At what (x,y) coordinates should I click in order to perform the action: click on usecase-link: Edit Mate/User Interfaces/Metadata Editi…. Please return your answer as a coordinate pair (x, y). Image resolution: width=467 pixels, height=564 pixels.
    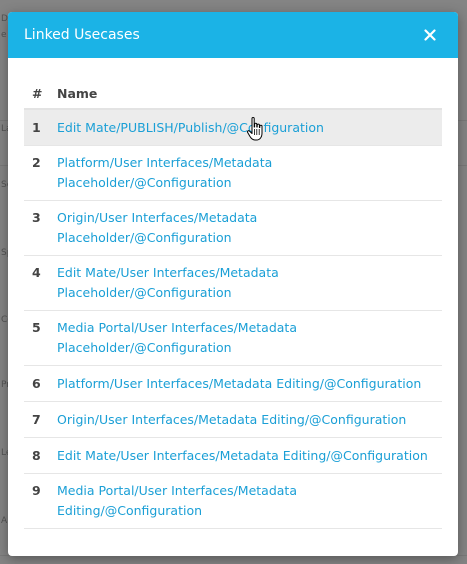
    Looking at the image, I should click on (242, 455).